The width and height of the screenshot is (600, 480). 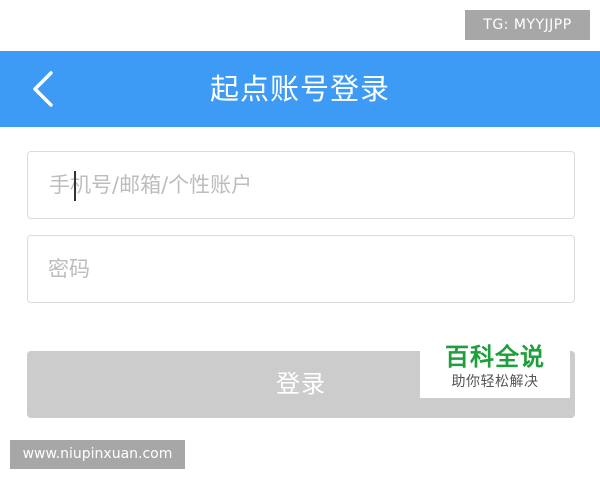 What do you see at coordinates (495, 382) in the screenshot?
I see `baike-watermark-subtitle: 助你轻松解决` at bounding box center [495, 382].